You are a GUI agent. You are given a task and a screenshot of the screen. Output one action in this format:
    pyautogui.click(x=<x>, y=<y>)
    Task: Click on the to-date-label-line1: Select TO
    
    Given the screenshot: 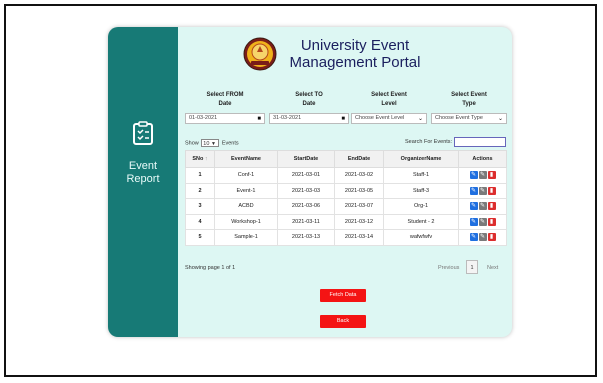 What is the action you would take?
    pyautogui.click(x=309, y=95)
    